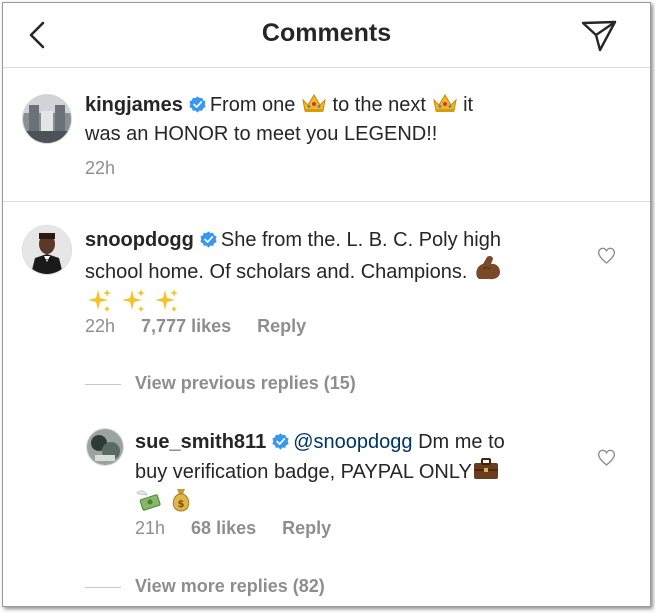 Image resolution: width=655 pixels, height=613 pixels. I want to click on money-bag-emoji: $, so click(180, 500).